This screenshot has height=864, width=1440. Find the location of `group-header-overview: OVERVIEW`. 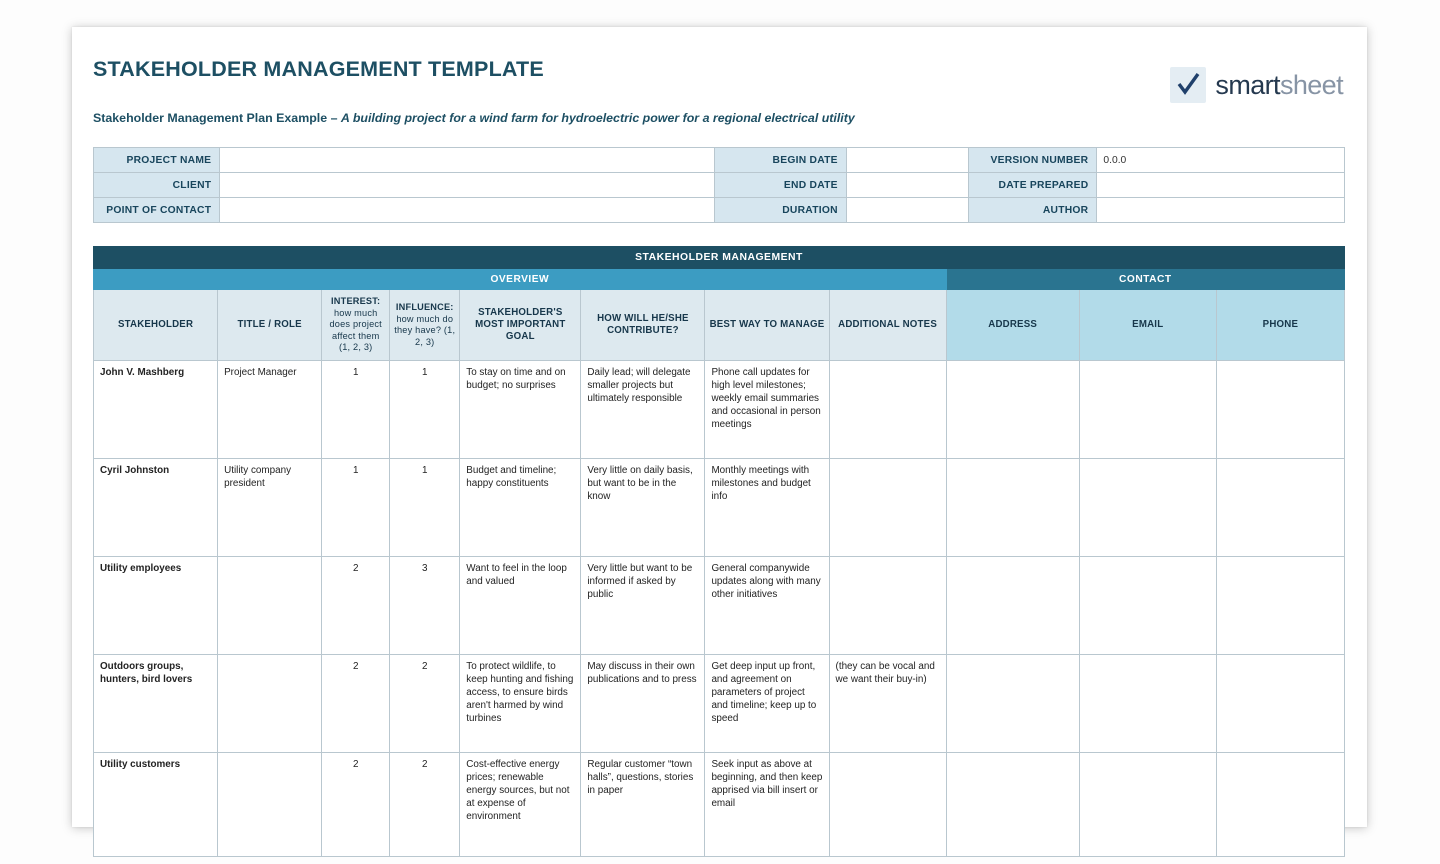

group-header-overview: OVERVIEW is located at coordinates (520, 279).